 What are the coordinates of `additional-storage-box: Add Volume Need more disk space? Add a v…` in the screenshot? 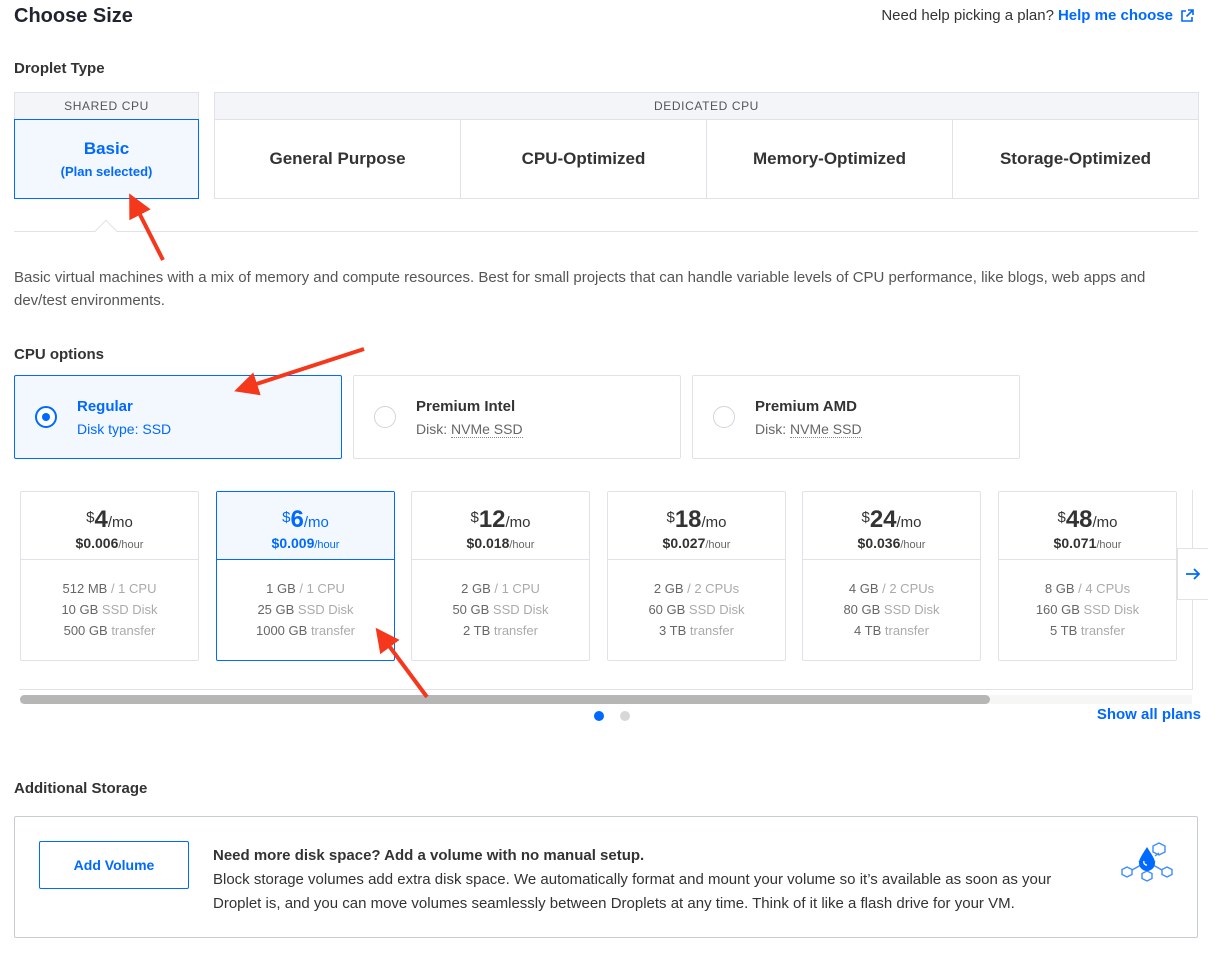 It's located at (606, 877).